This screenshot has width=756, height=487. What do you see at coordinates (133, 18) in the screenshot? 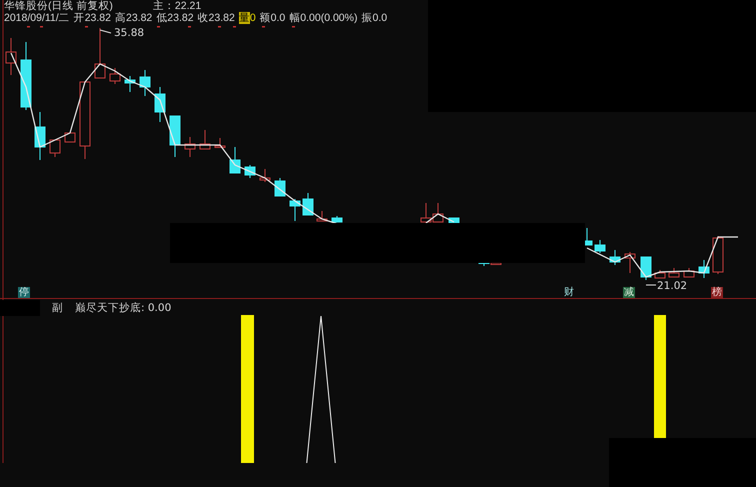
I see `quote-value: 高23.82` at bounding box center [133, 18].